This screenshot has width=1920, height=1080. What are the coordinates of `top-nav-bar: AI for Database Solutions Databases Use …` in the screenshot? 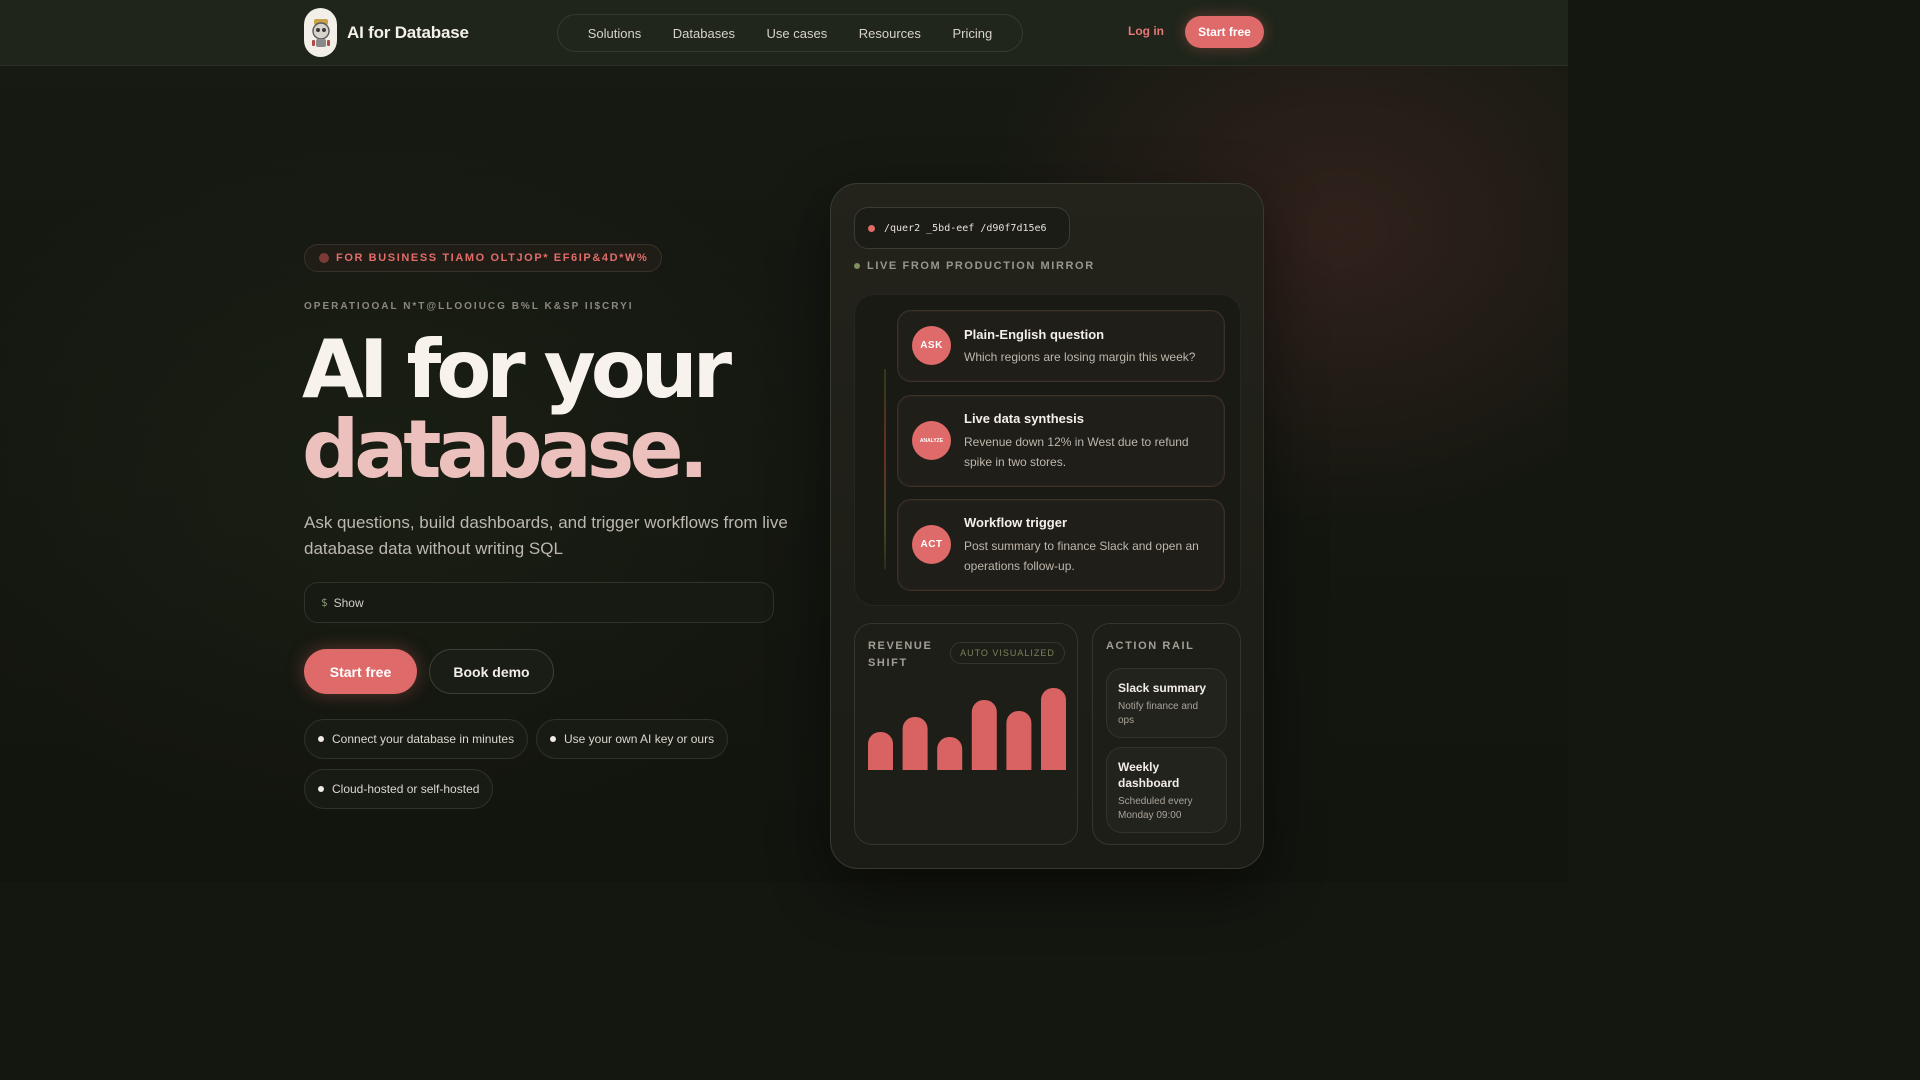 It's located at (784, 33).